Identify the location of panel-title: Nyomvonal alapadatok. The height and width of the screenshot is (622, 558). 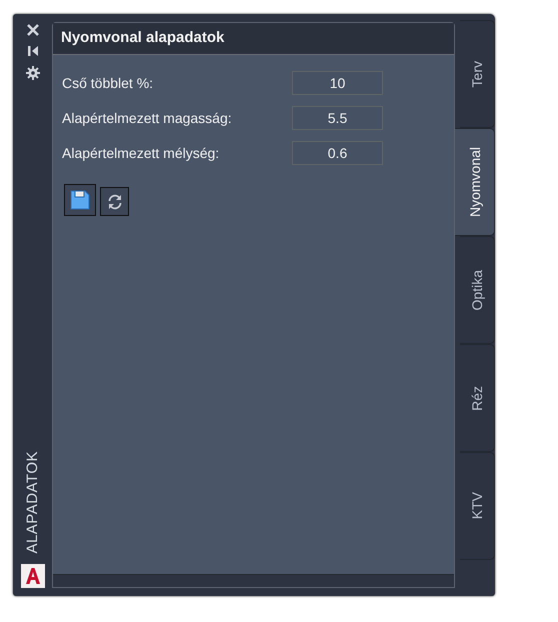
(253, 39).